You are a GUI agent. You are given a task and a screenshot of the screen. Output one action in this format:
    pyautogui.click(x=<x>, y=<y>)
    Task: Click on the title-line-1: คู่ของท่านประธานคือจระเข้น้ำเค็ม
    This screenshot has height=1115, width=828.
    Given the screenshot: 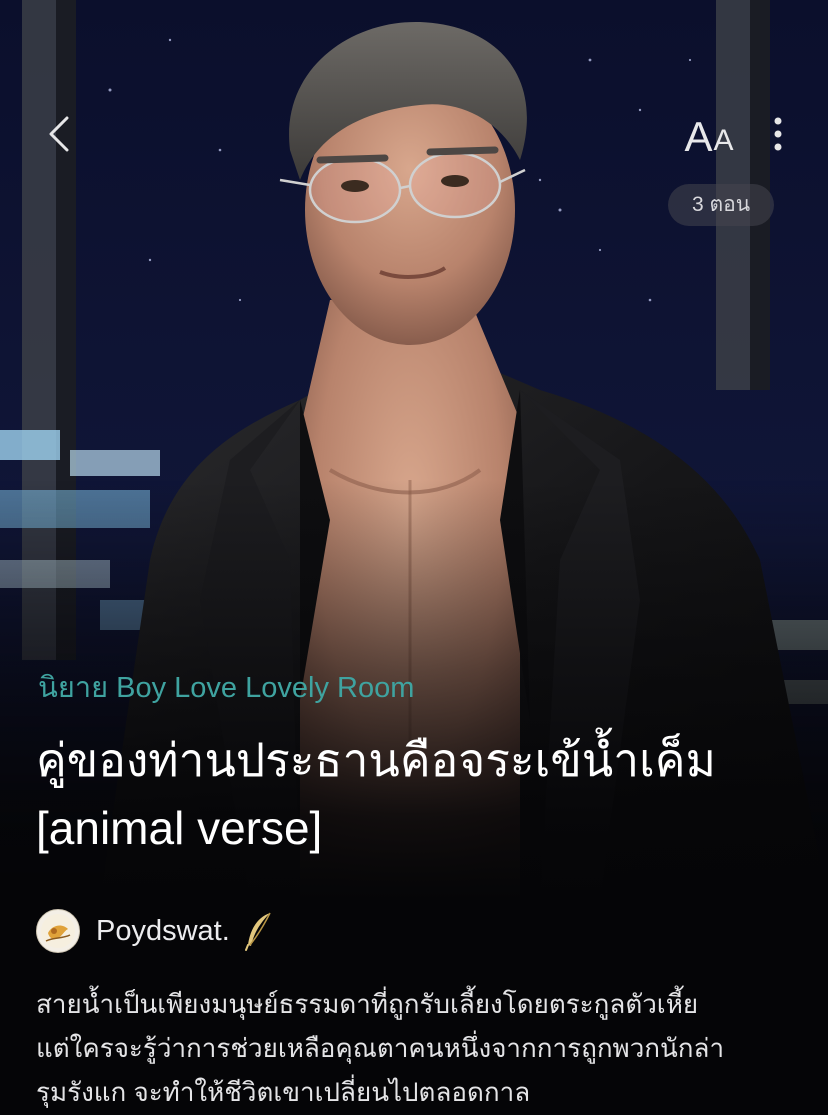 What is the action you would take?
    pyautogui.click(x=376, y=760)
    